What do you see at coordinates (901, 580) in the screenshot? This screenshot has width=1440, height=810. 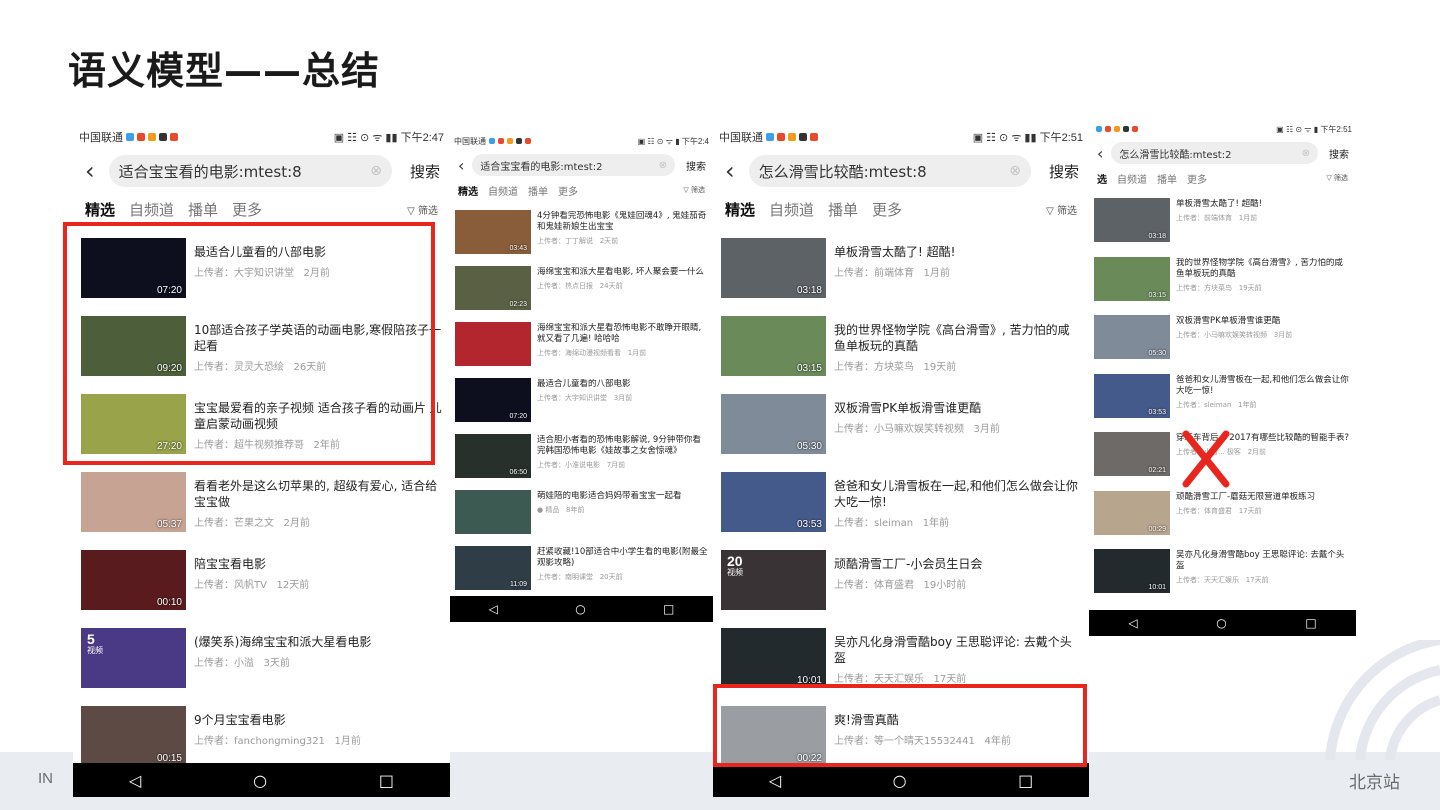 I see `video-result-item: 20 视频 顽酷滑雪工厂-小会员生日会 上传者：体育盛君 19小时前` at bounding box center [901, 580].